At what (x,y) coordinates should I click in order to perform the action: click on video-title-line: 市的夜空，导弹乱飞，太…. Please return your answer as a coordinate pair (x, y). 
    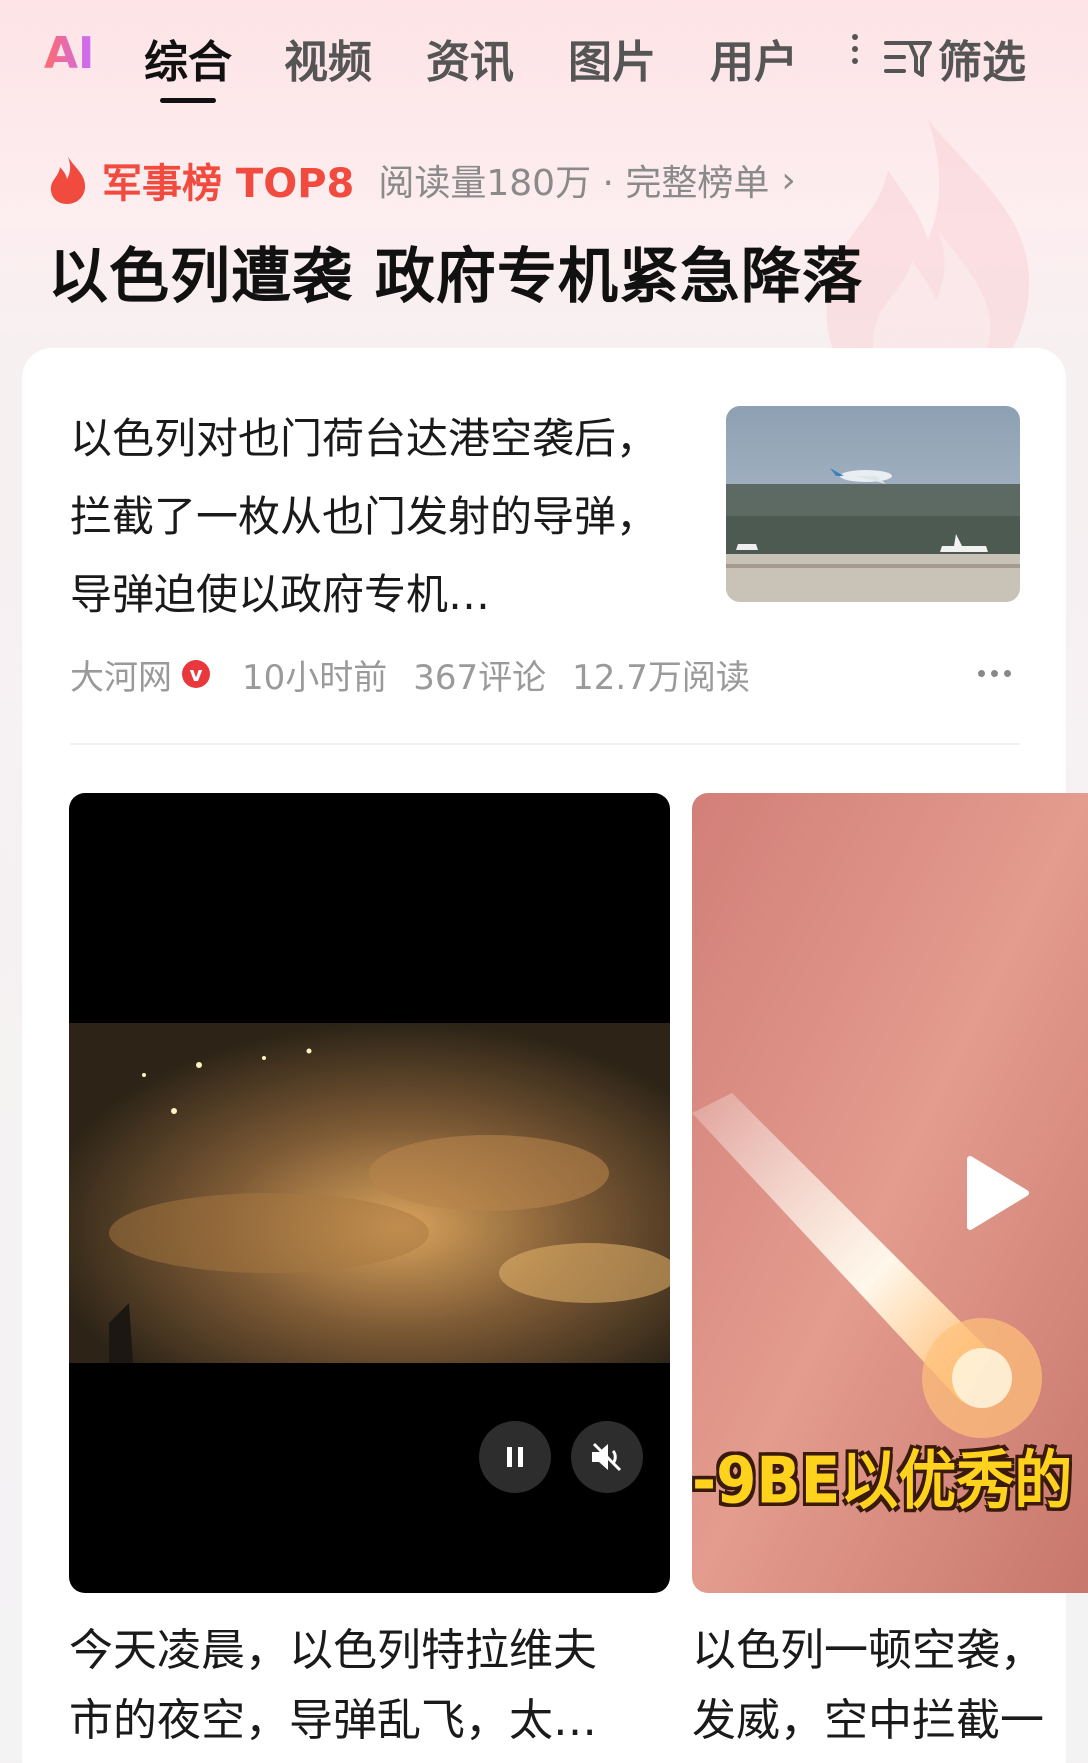
    Looking at the image, I should click on (333, 1720).